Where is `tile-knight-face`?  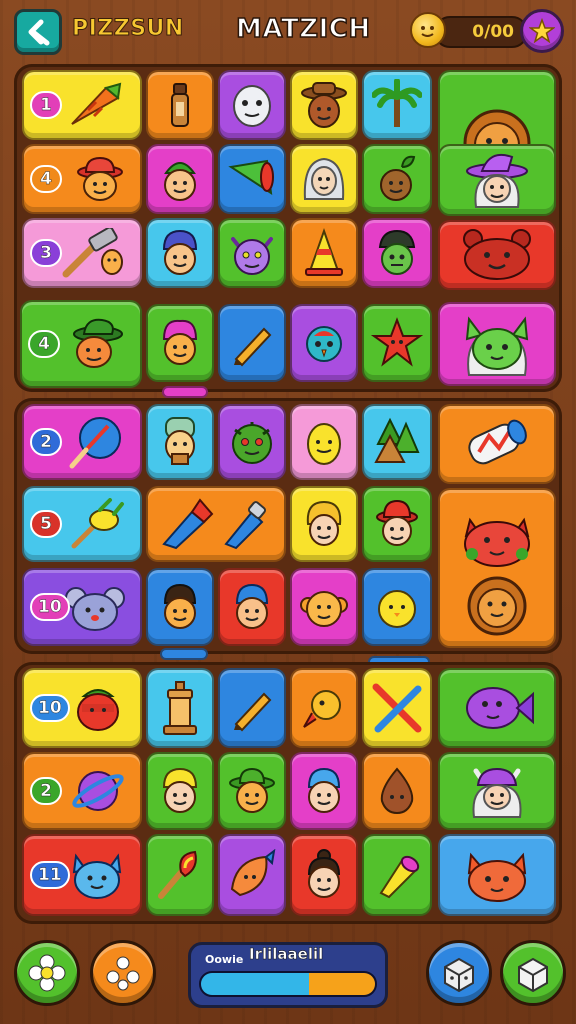 tile-knight-face is located at coordinates (180, 442).